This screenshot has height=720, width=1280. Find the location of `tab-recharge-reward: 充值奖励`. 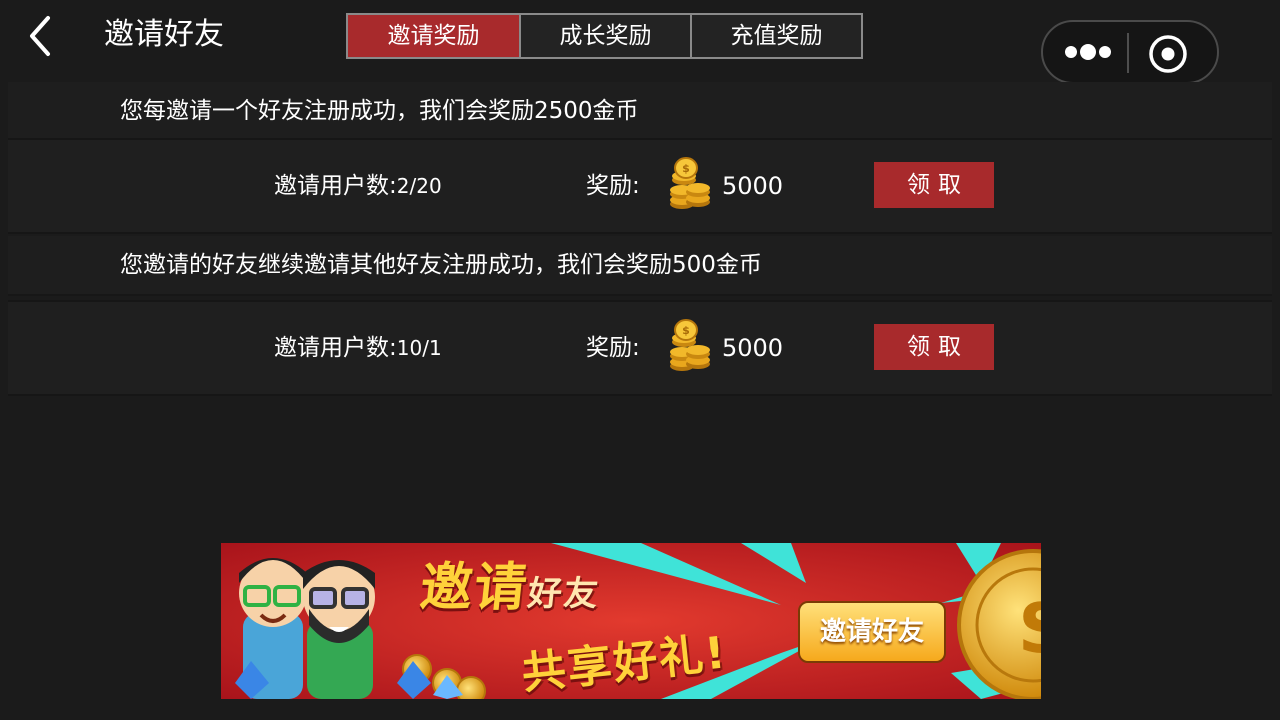

tab-recharge-reward: 充值奖励 is located at coordinates (775, 36).